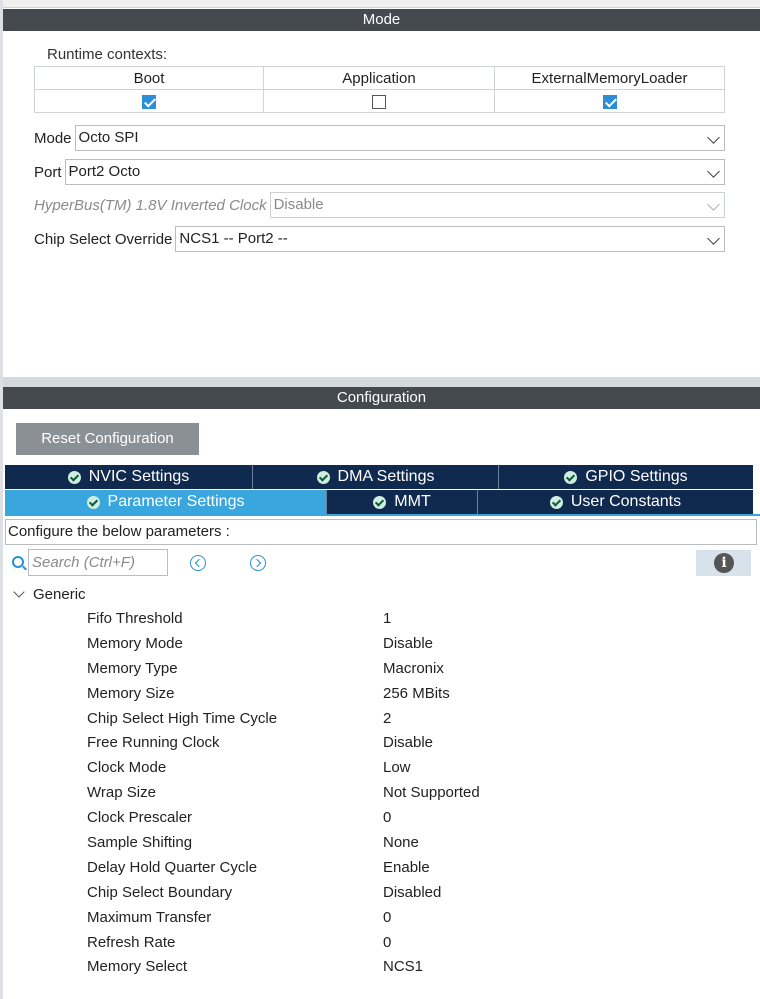  What do you see at coordinates (380, 893) in the screenshot?
I see `table-row: Chip Select Boundary Disabled` at bounding box center [380, 893].